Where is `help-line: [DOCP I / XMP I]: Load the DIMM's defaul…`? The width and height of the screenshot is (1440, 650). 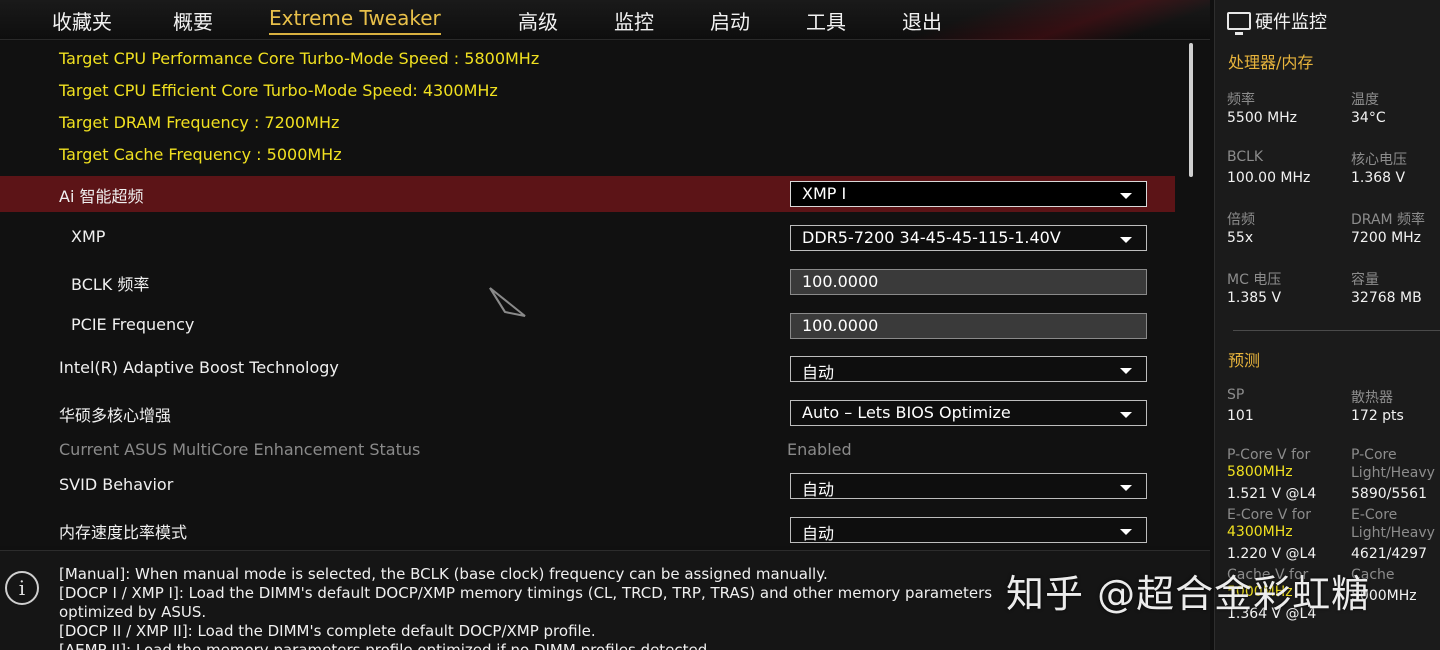
help-line: [DOCP I / XMP I]: Load the DIMM's defaul… is located at coordinates (526, 593).